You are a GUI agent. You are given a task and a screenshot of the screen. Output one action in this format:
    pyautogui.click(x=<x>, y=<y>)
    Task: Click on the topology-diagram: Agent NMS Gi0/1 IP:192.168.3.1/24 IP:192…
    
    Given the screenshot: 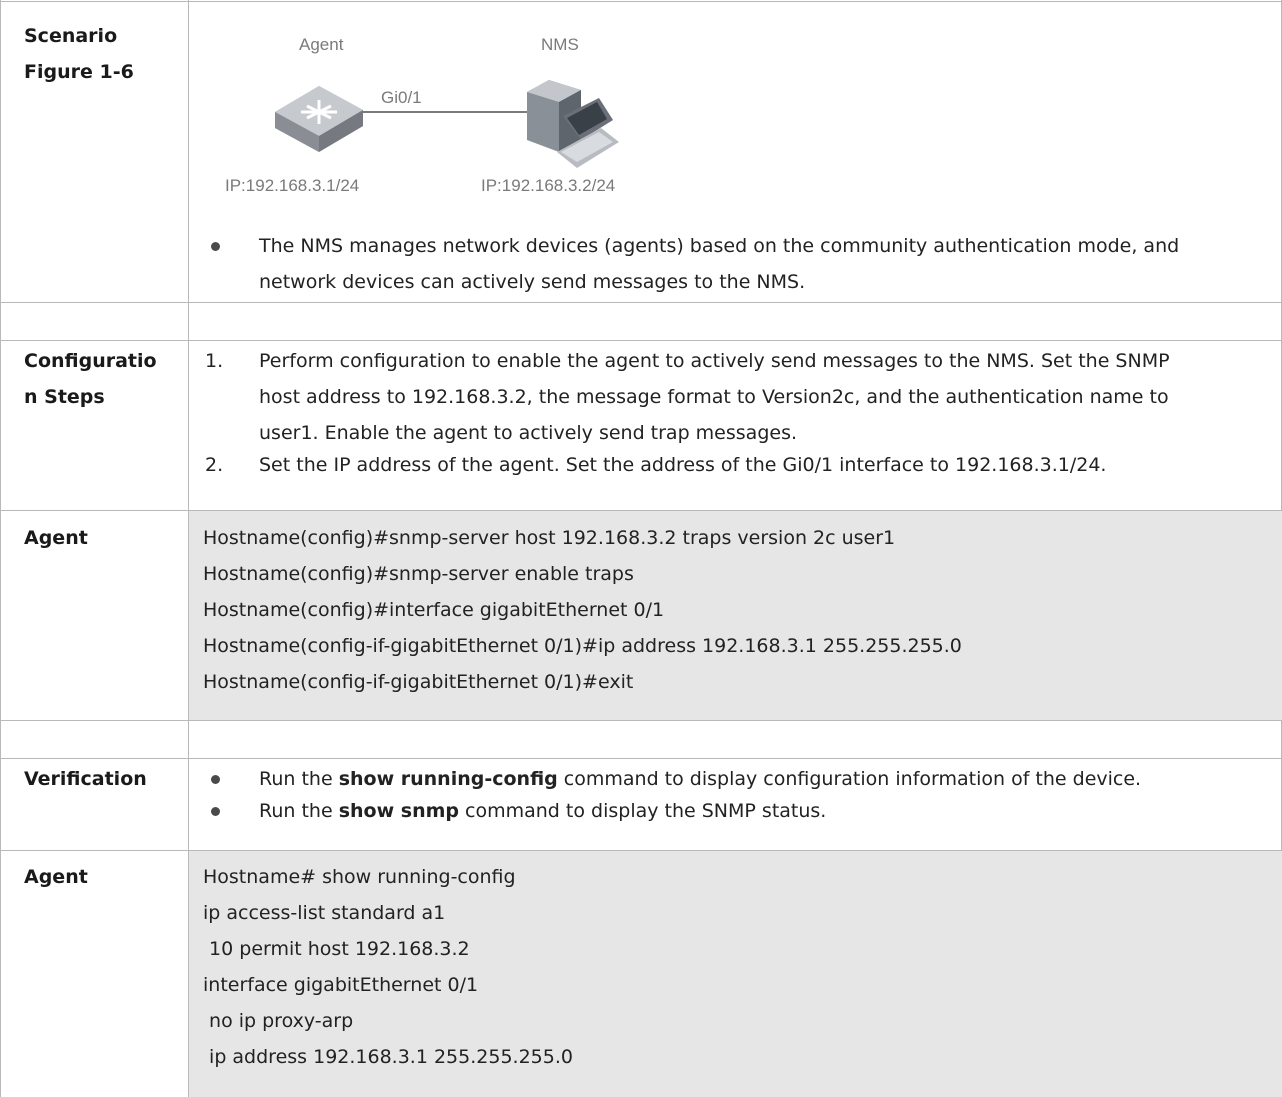 What is the action you would take?
    pyautogui.click(x=422, y=115)
    